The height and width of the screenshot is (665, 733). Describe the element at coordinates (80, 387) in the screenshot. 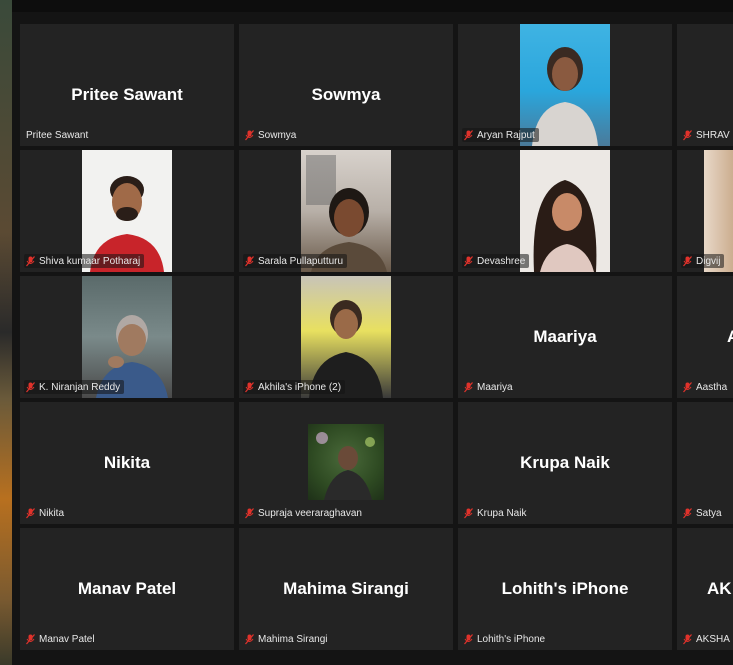

I see `participant-label-text: K. Niranjan Reddy` at that location.